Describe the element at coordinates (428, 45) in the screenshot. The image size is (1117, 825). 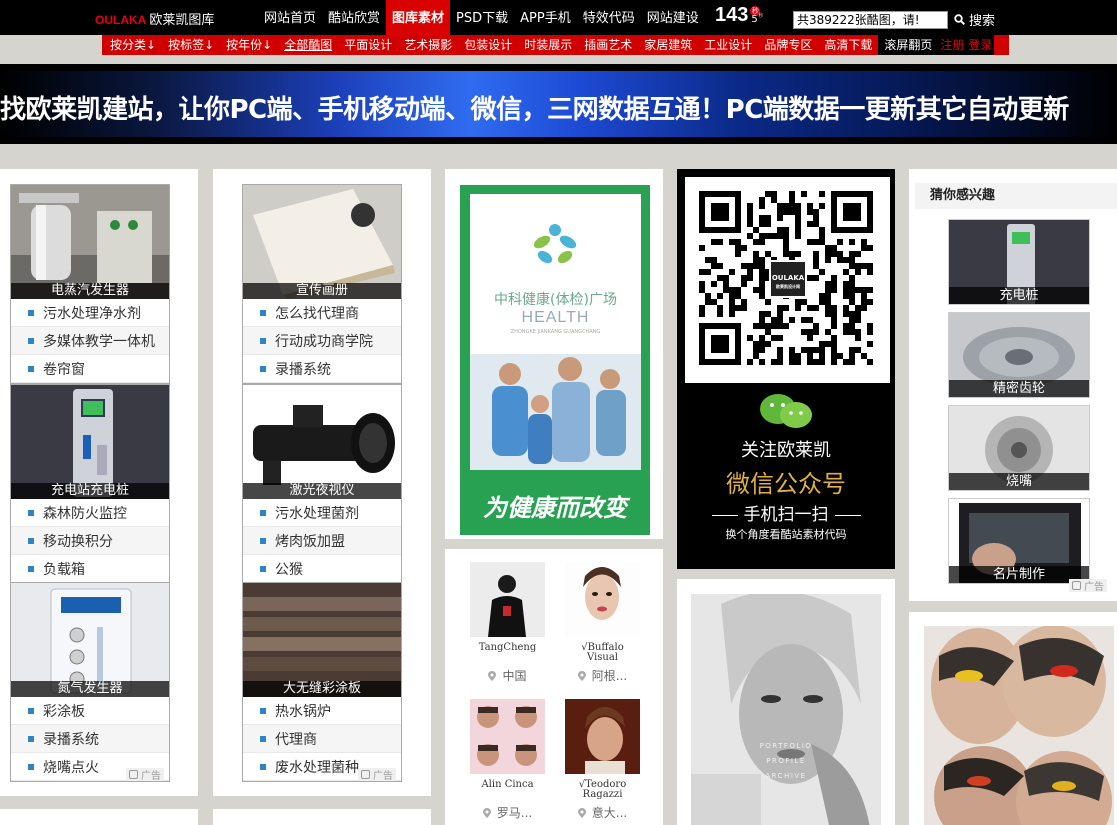
I see `subnav-photo: 艺术摄影` at that location.